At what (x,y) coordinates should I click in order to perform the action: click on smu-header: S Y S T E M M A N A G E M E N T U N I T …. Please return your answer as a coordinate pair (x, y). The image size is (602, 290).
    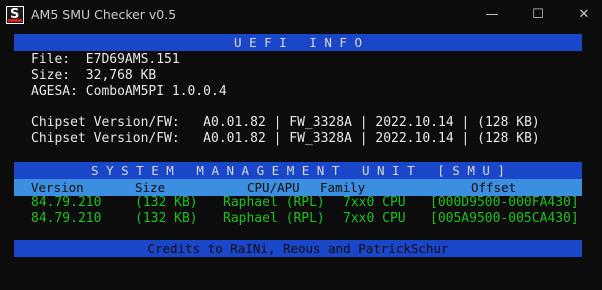
    Looking at the image, I should click on (298, 170).